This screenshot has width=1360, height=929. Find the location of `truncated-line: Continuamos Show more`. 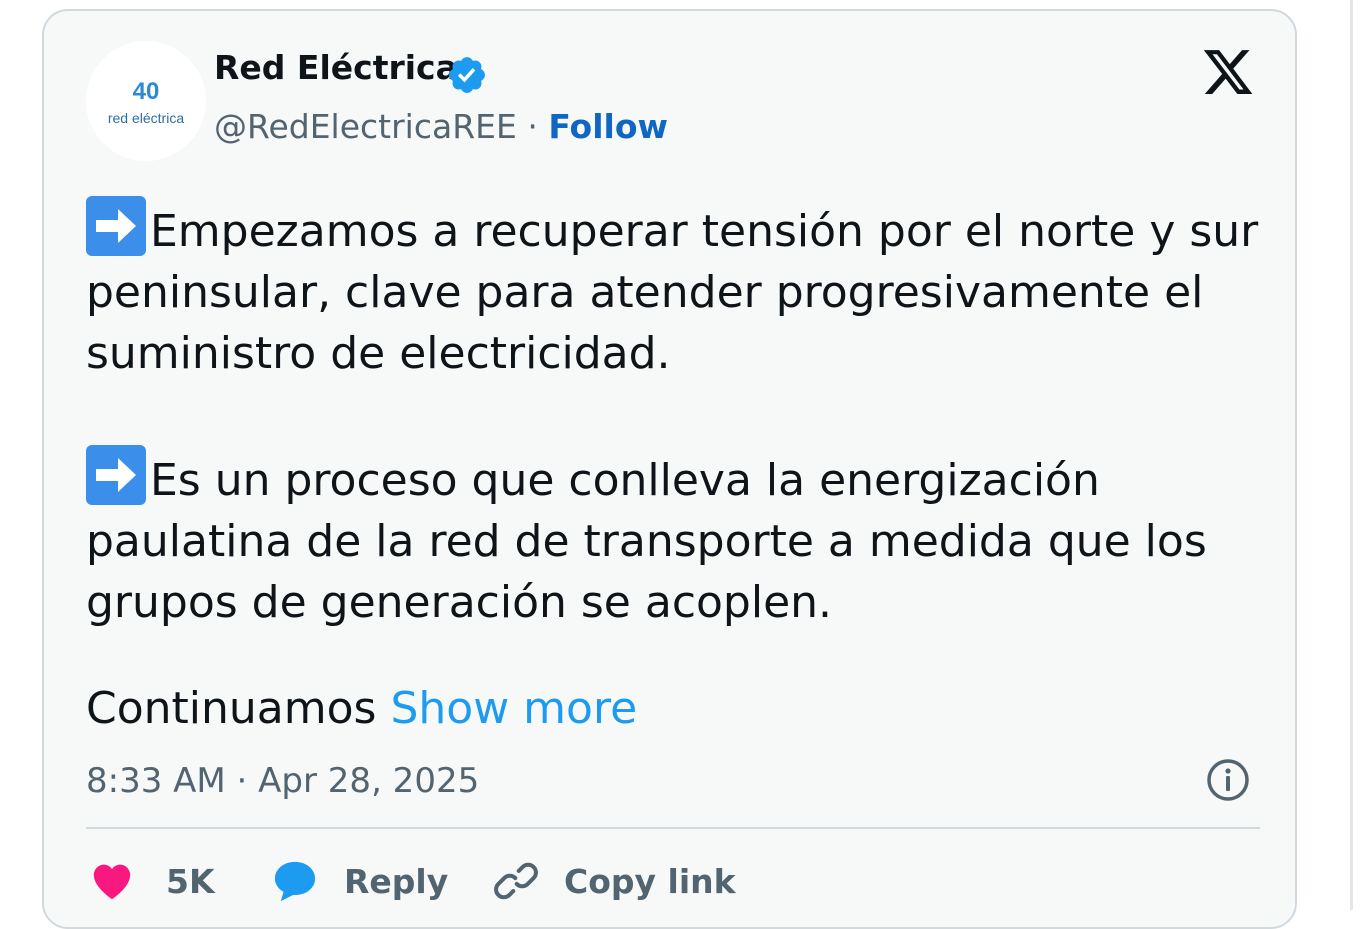

truncated-line: Continuamos Show more is located at coordinates (361, 708).